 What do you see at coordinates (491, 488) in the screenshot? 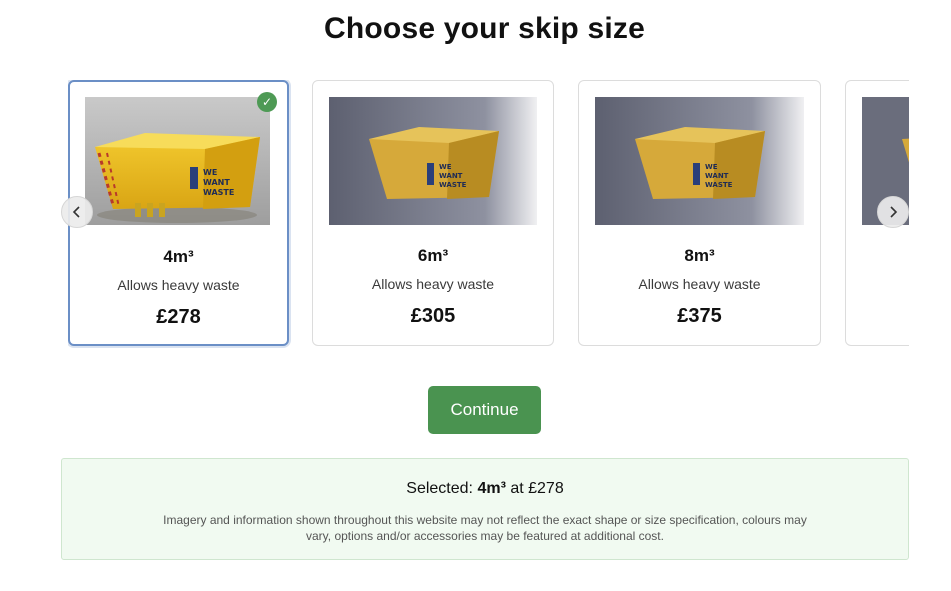
I see `selected-size: 4m³` at bounding box center [491, 488].